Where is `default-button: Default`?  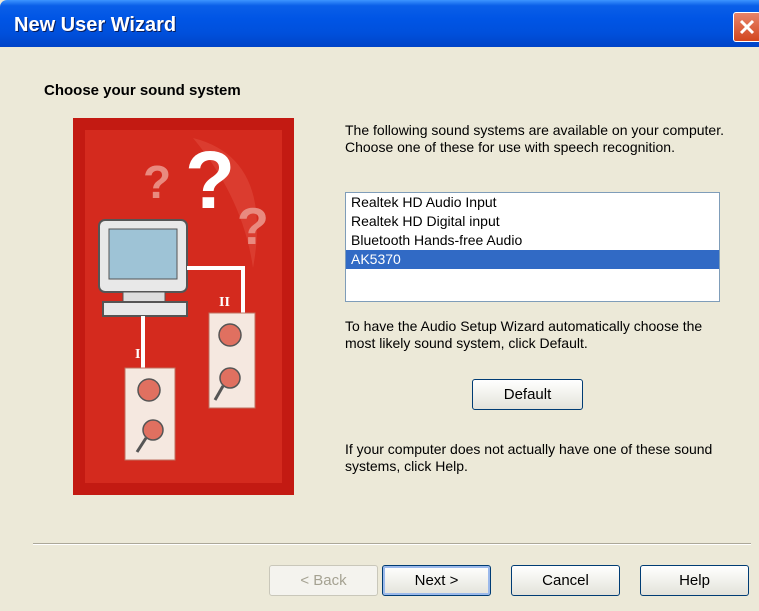
default-button: Default is located at coordinates (527, 394).